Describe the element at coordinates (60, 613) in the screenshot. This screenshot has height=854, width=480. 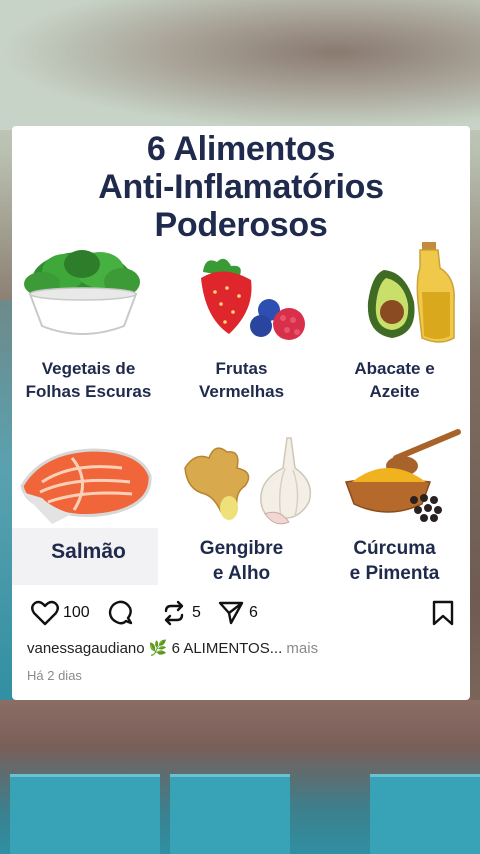
I see `like-button: 100` at that location.